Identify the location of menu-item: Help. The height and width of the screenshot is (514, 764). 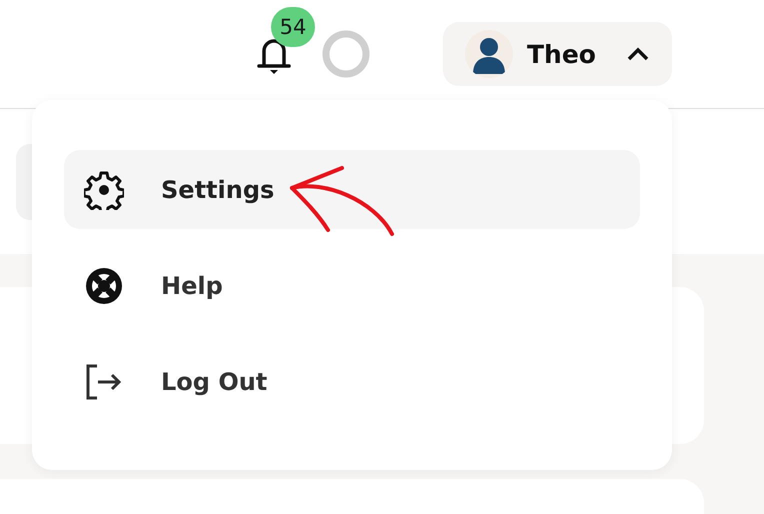
(352, 285).